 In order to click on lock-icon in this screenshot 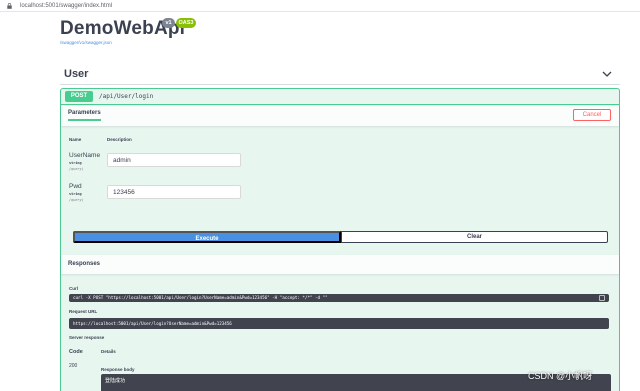, I will do `click(9, 6)`.